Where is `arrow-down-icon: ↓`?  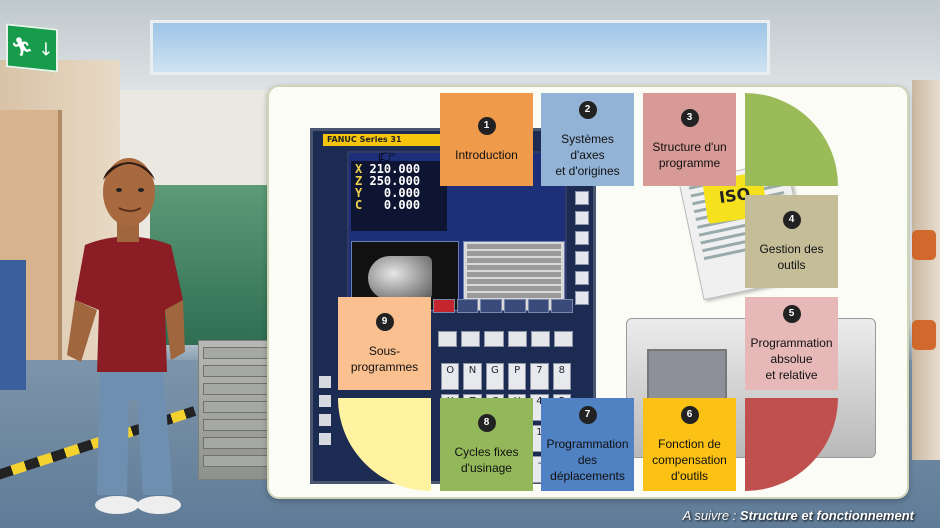 arrow-down-icon: ↓ is located at coordinates (46, 49).